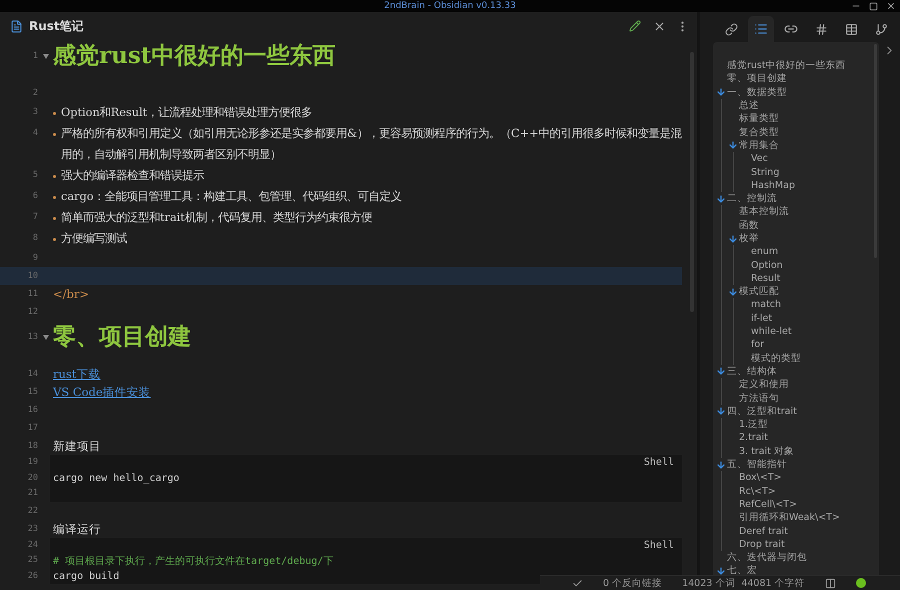 The image size is (900, 590). What do you see at coordinates (776, 358) in the screenshot?
I see `outline-item: 模式的类型` at bounding box center [776, 358].